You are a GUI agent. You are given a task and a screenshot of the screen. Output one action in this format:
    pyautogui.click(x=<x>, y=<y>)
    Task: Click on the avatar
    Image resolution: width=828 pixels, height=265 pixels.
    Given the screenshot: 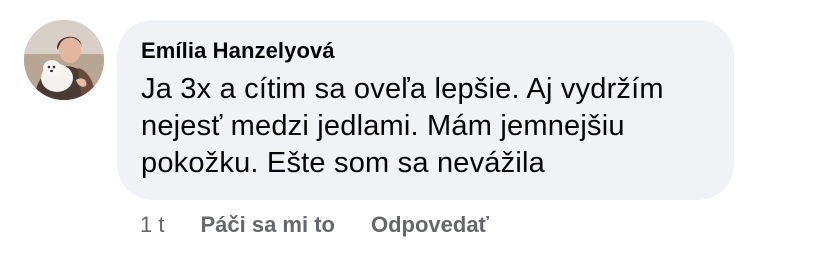 What is the action you would take?
    pyautogui.click(x=64, y=60)
    